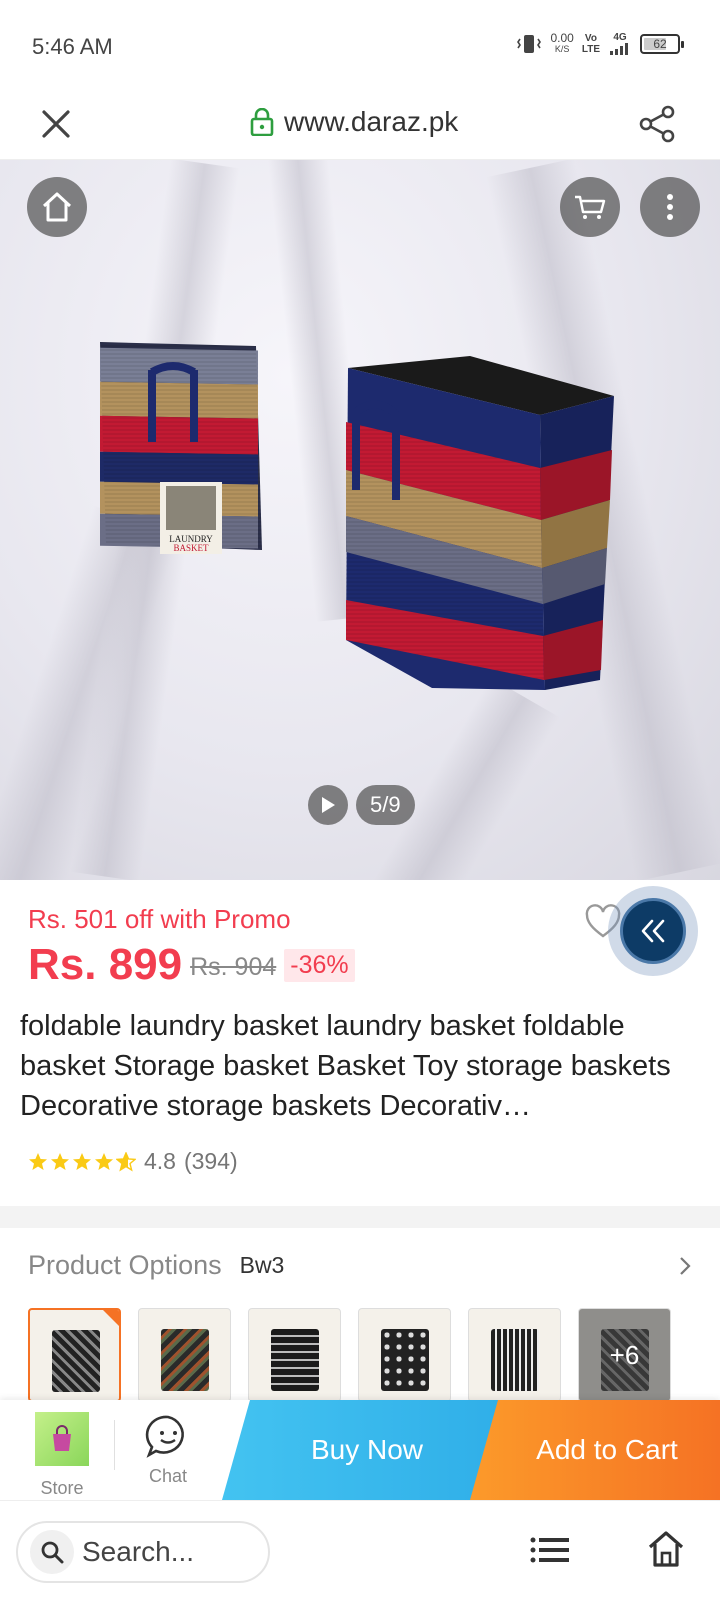  Describe the element at coordinates (125, 1265) in the screenshot. I see `options-label: Product Options` at that location.